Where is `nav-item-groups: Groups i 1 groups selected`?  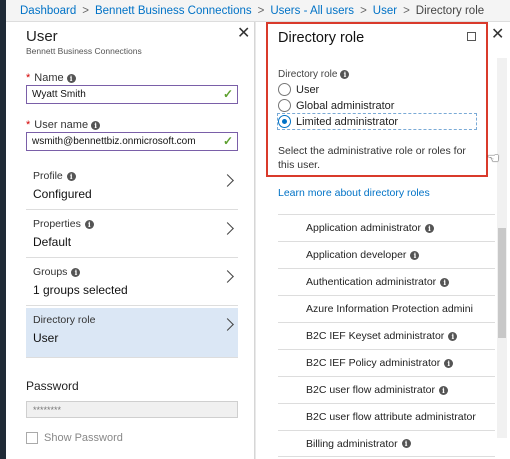
nav-item-groups: Groups i 1 groups selected is located at coordinates (132, 283).